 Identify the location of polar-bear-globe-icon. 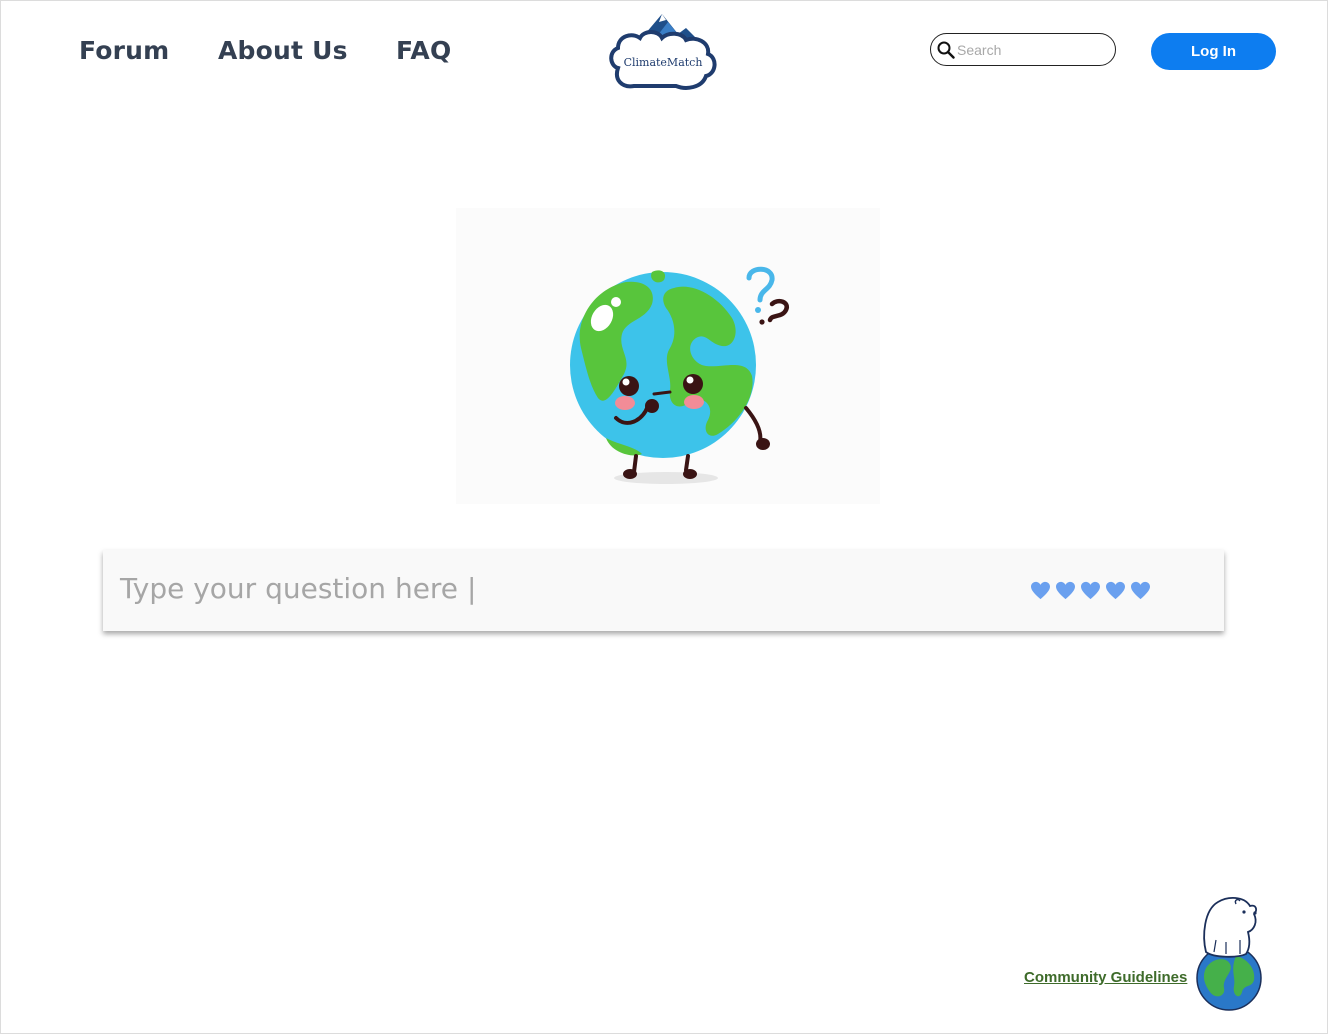
(1229, 952).